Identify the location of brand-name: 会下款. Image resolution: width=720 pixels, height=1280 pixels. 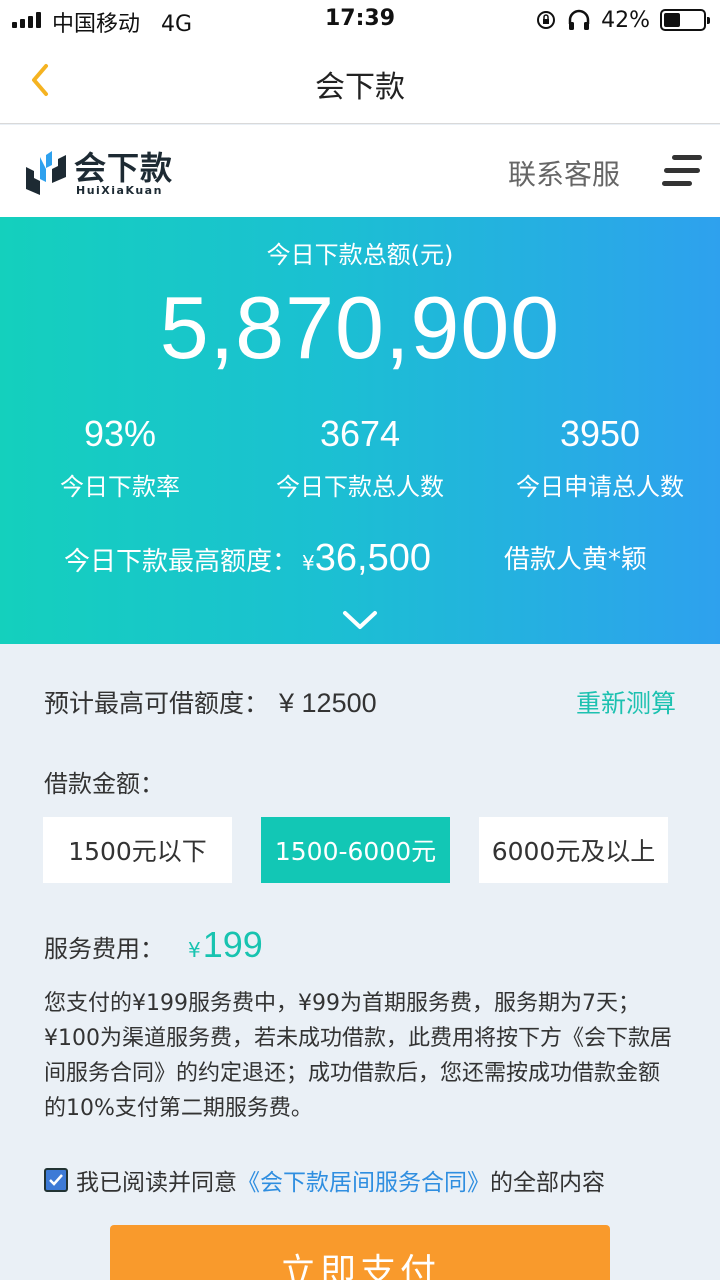
(124, 168).